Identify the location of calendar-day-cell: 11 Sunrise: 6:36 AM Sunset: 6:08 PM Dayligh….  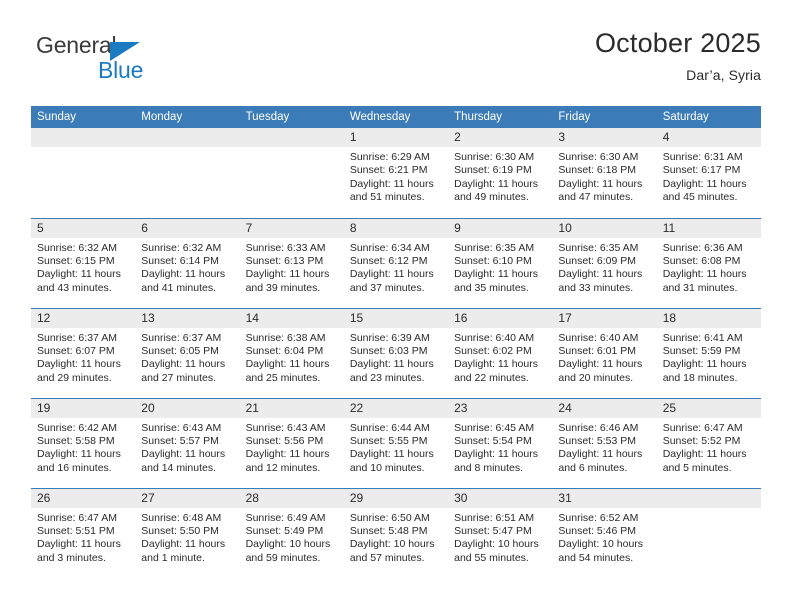
(708, 262).